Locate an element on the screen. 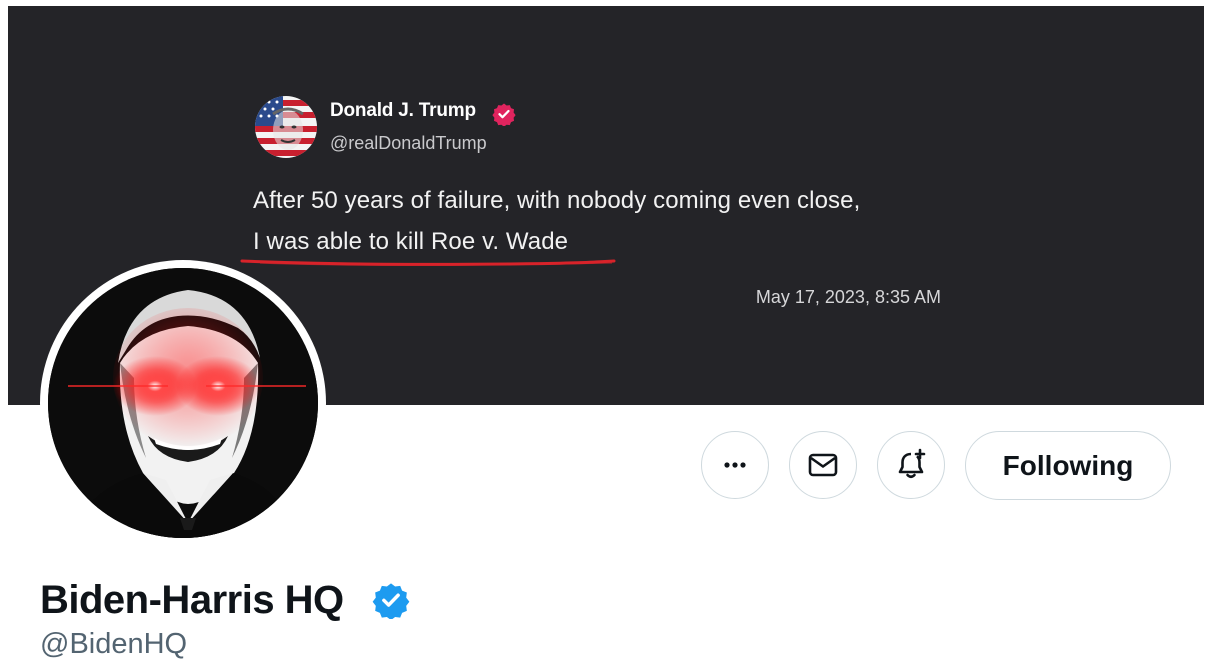 This screenshot has height=666, width=1224. more-button is located at coordinates (735, 465).